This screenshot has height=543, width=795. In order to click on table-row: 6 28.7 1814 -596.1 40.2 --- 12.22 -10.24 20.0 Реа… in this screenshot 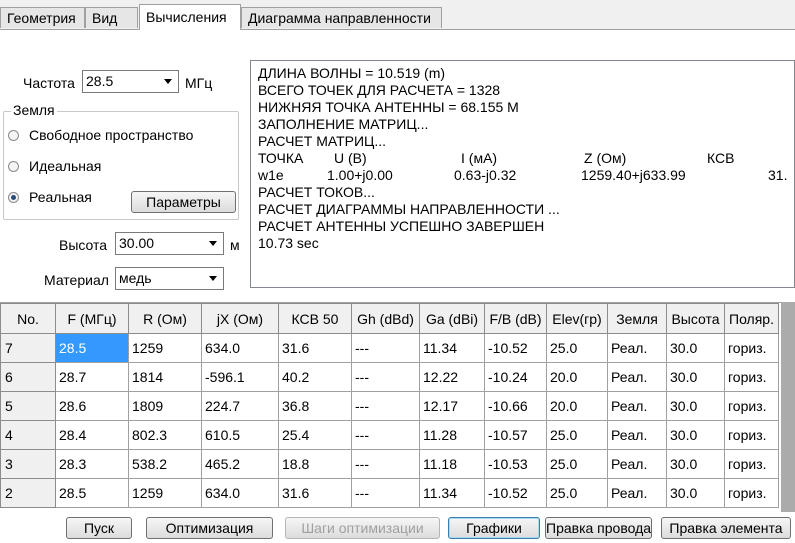, I will do `click(389, 377)`.